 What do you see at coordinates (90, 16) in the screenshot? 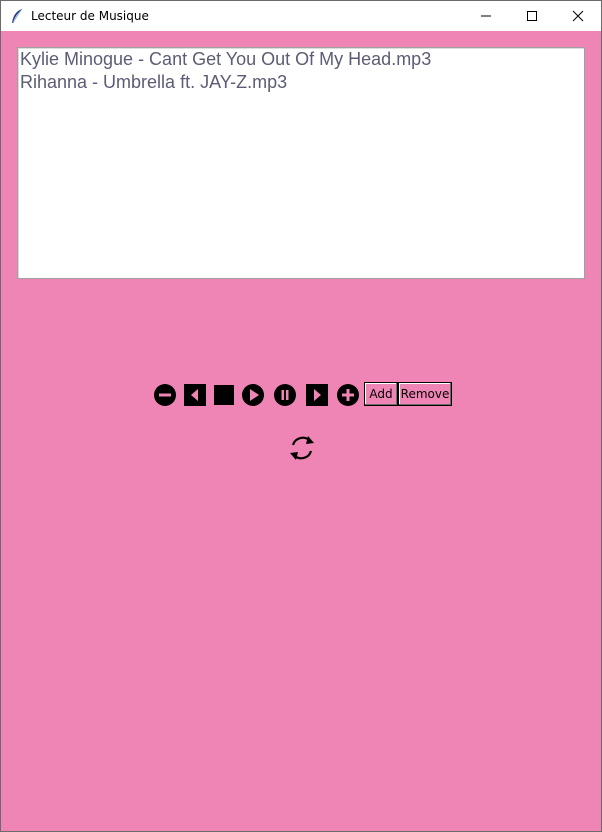
I see `window-title: Lecteur de Musique` at bounding box center [90, 16].